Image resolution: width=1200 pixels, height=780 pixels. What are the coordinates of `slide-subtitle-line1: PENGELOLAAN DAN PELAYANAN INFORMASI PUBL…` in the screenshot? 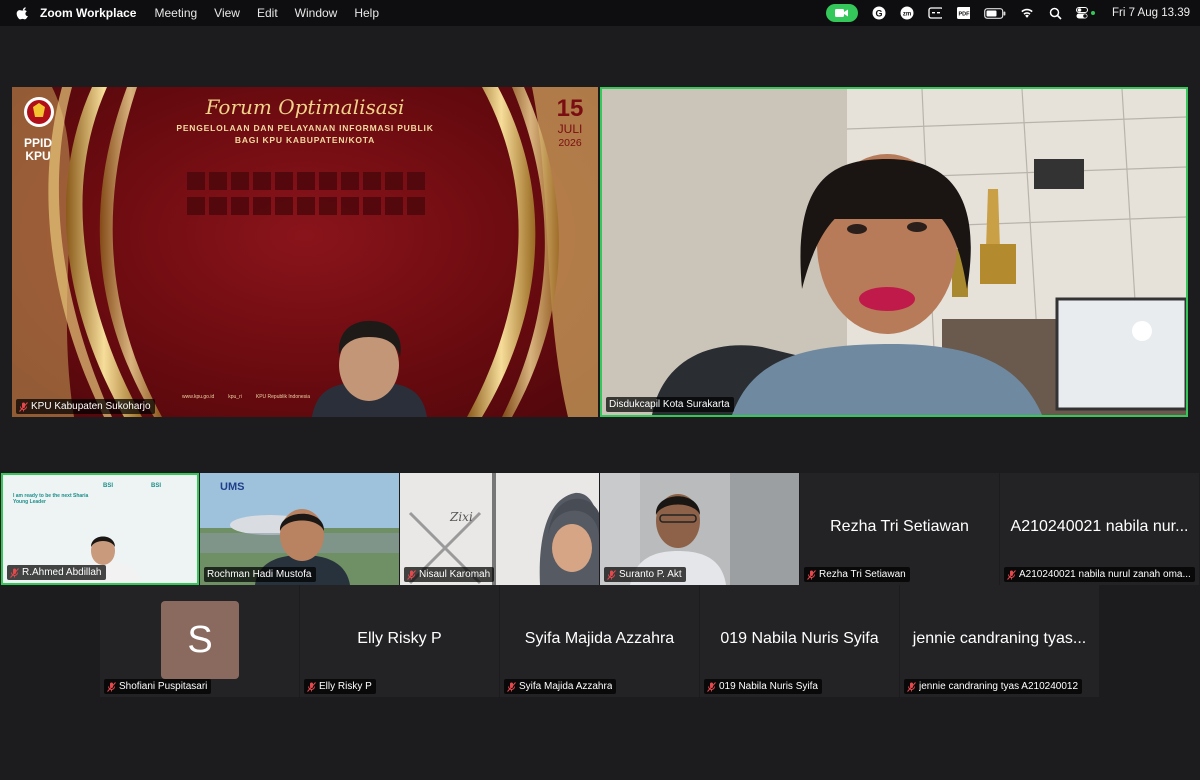 It's located at (305, 128).